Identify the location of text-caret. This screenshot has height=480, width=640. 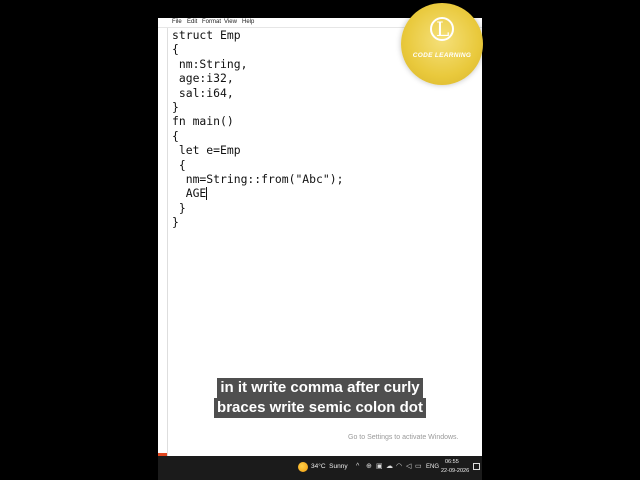
(206, 193).